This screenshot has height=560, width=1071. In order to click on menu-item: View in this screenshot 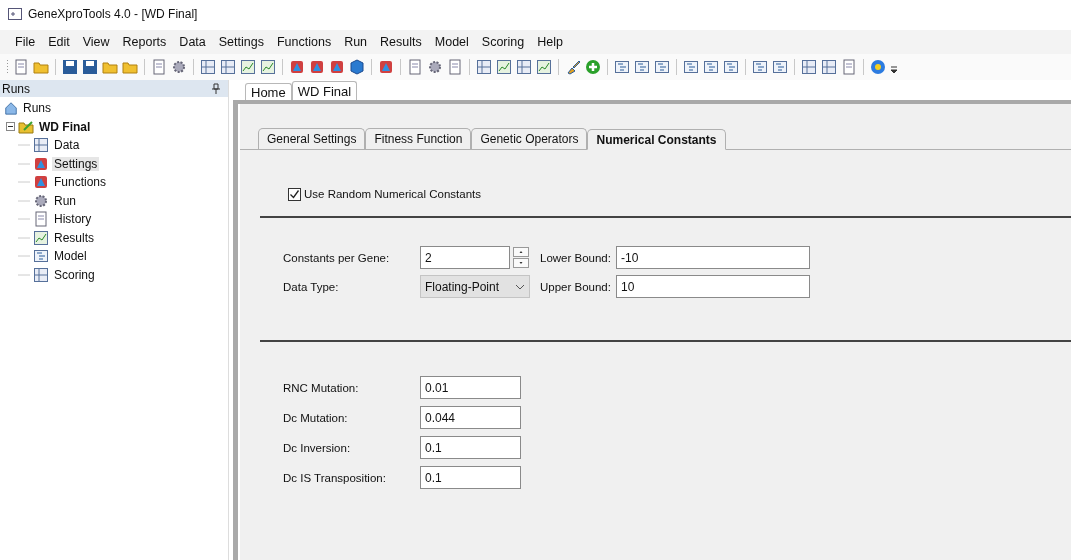, I will do `click(97, 42)`.